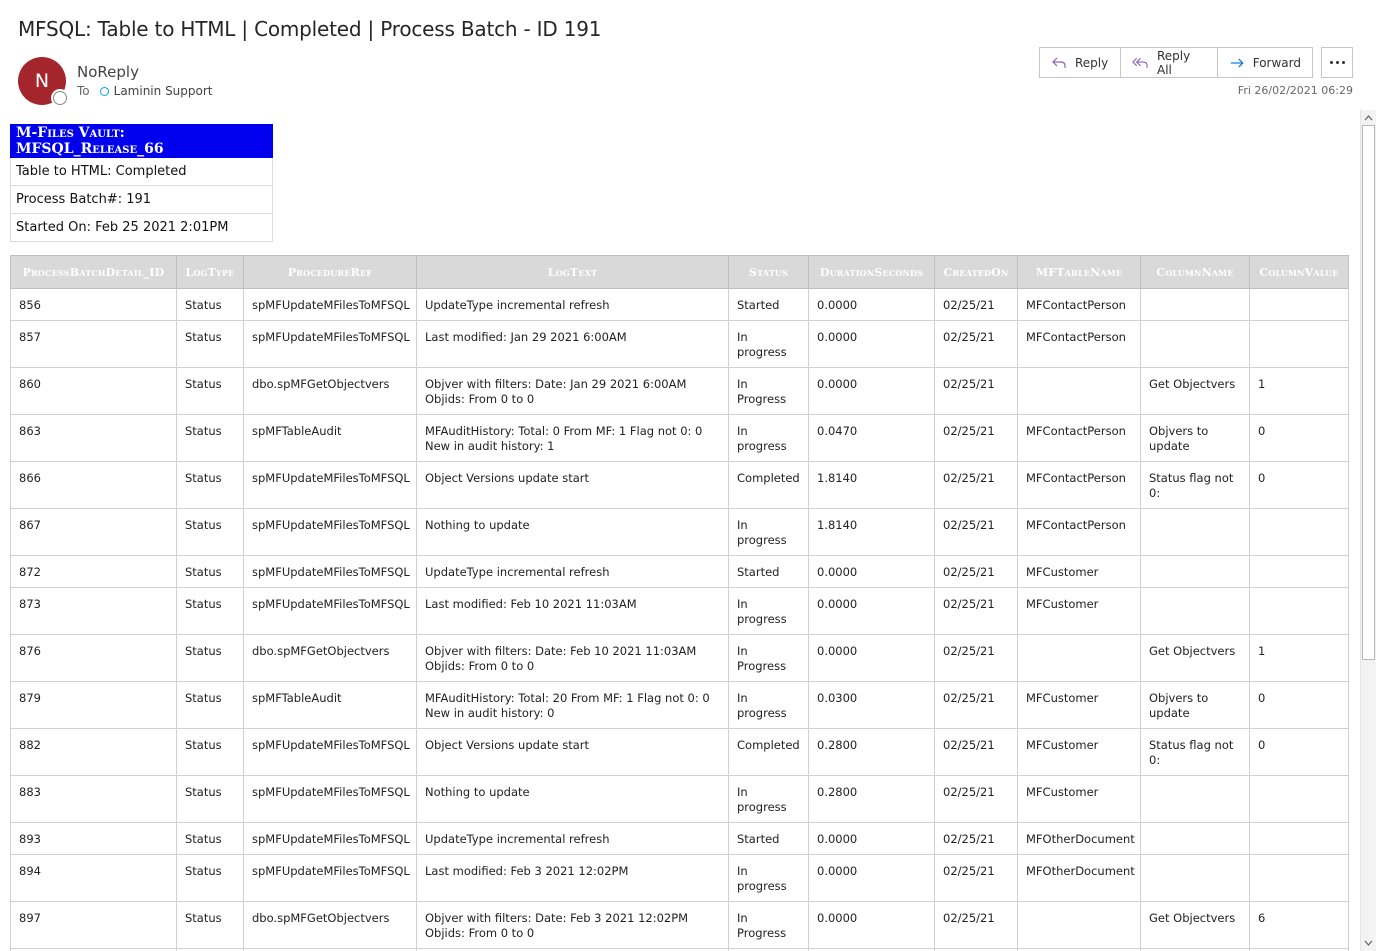  Describe the element at coordinates (210, 272) in the screenshot. I see `column-header: LogType` at that location.